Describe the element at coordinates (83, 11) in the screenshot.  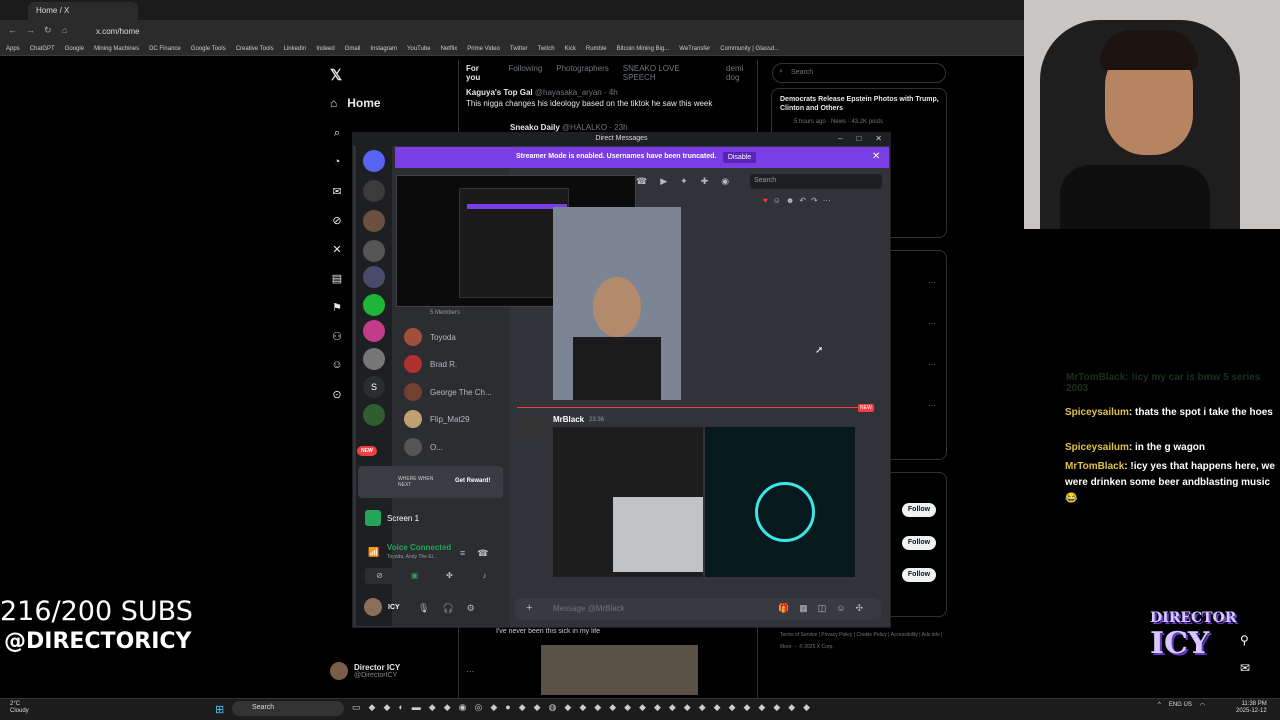
I see `tab-home-x: Home / X` at that location.